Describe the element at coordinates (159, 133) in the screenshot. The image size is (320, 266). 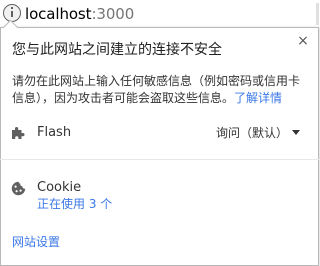
I see `permission-row-flash: Flash 询问（默认）` at that location.